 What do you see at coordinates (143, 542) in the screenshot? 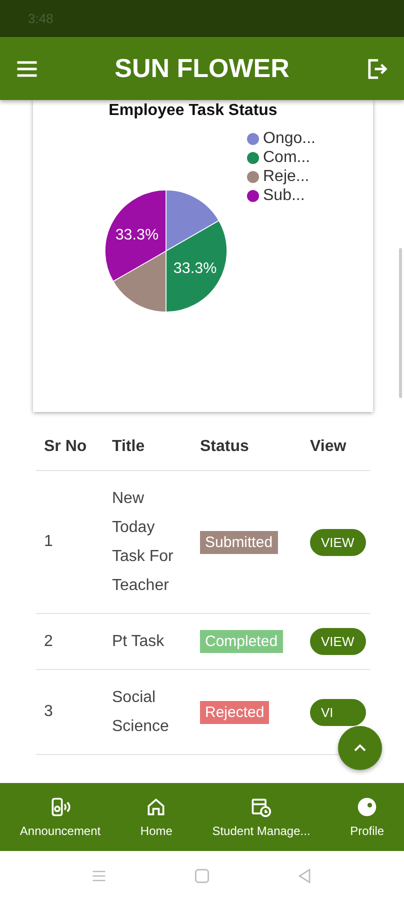
I see `table-cell-text: New Today Task For Teacher` at bounding box center [143, 542].